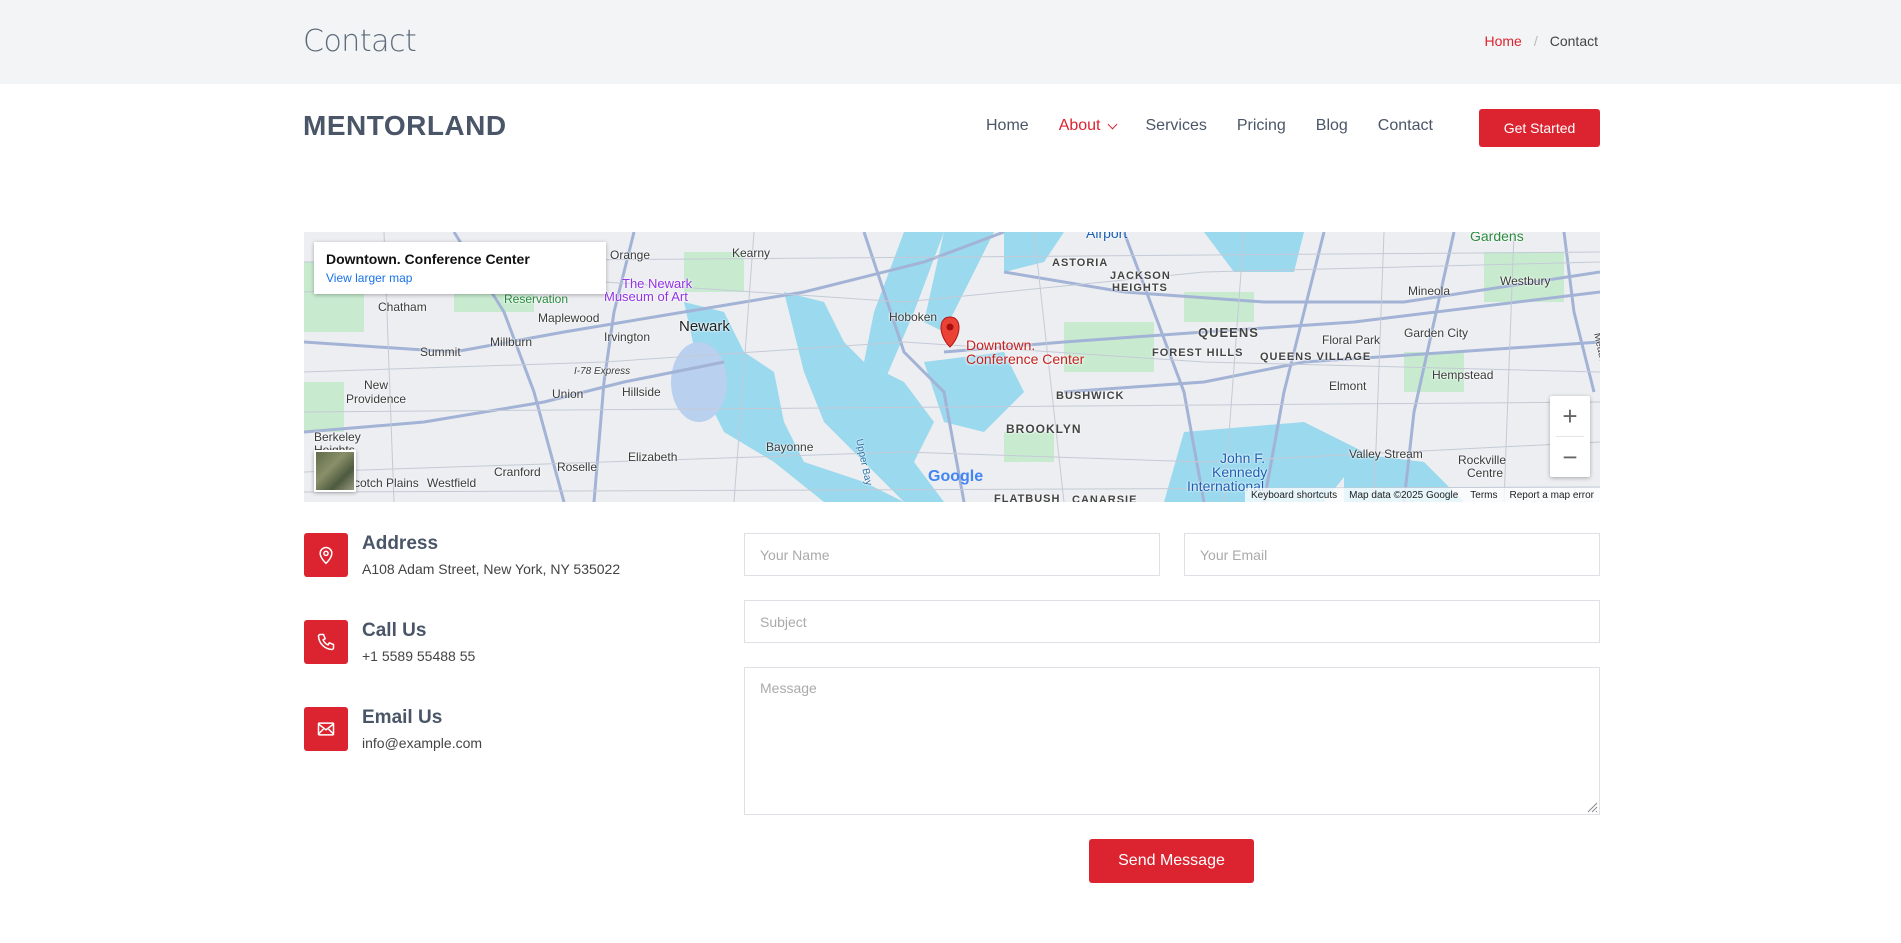  Describe the element at coordinates (1090, 396) in the screenshot. I see `map-place-label: BUSHWICK` at that location.